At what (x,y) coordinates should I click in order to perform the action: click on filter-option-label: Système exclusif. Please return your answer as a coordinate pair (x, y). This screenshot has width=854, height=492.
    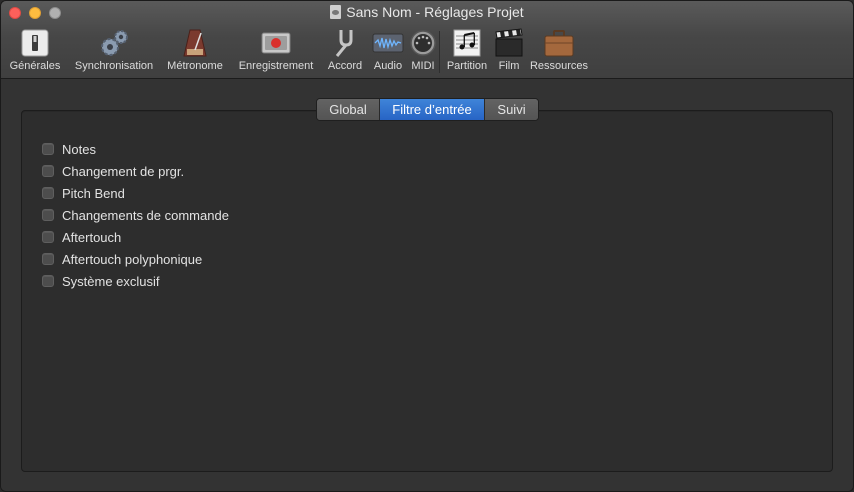
    Looking at the image, I should click on (111, 281).